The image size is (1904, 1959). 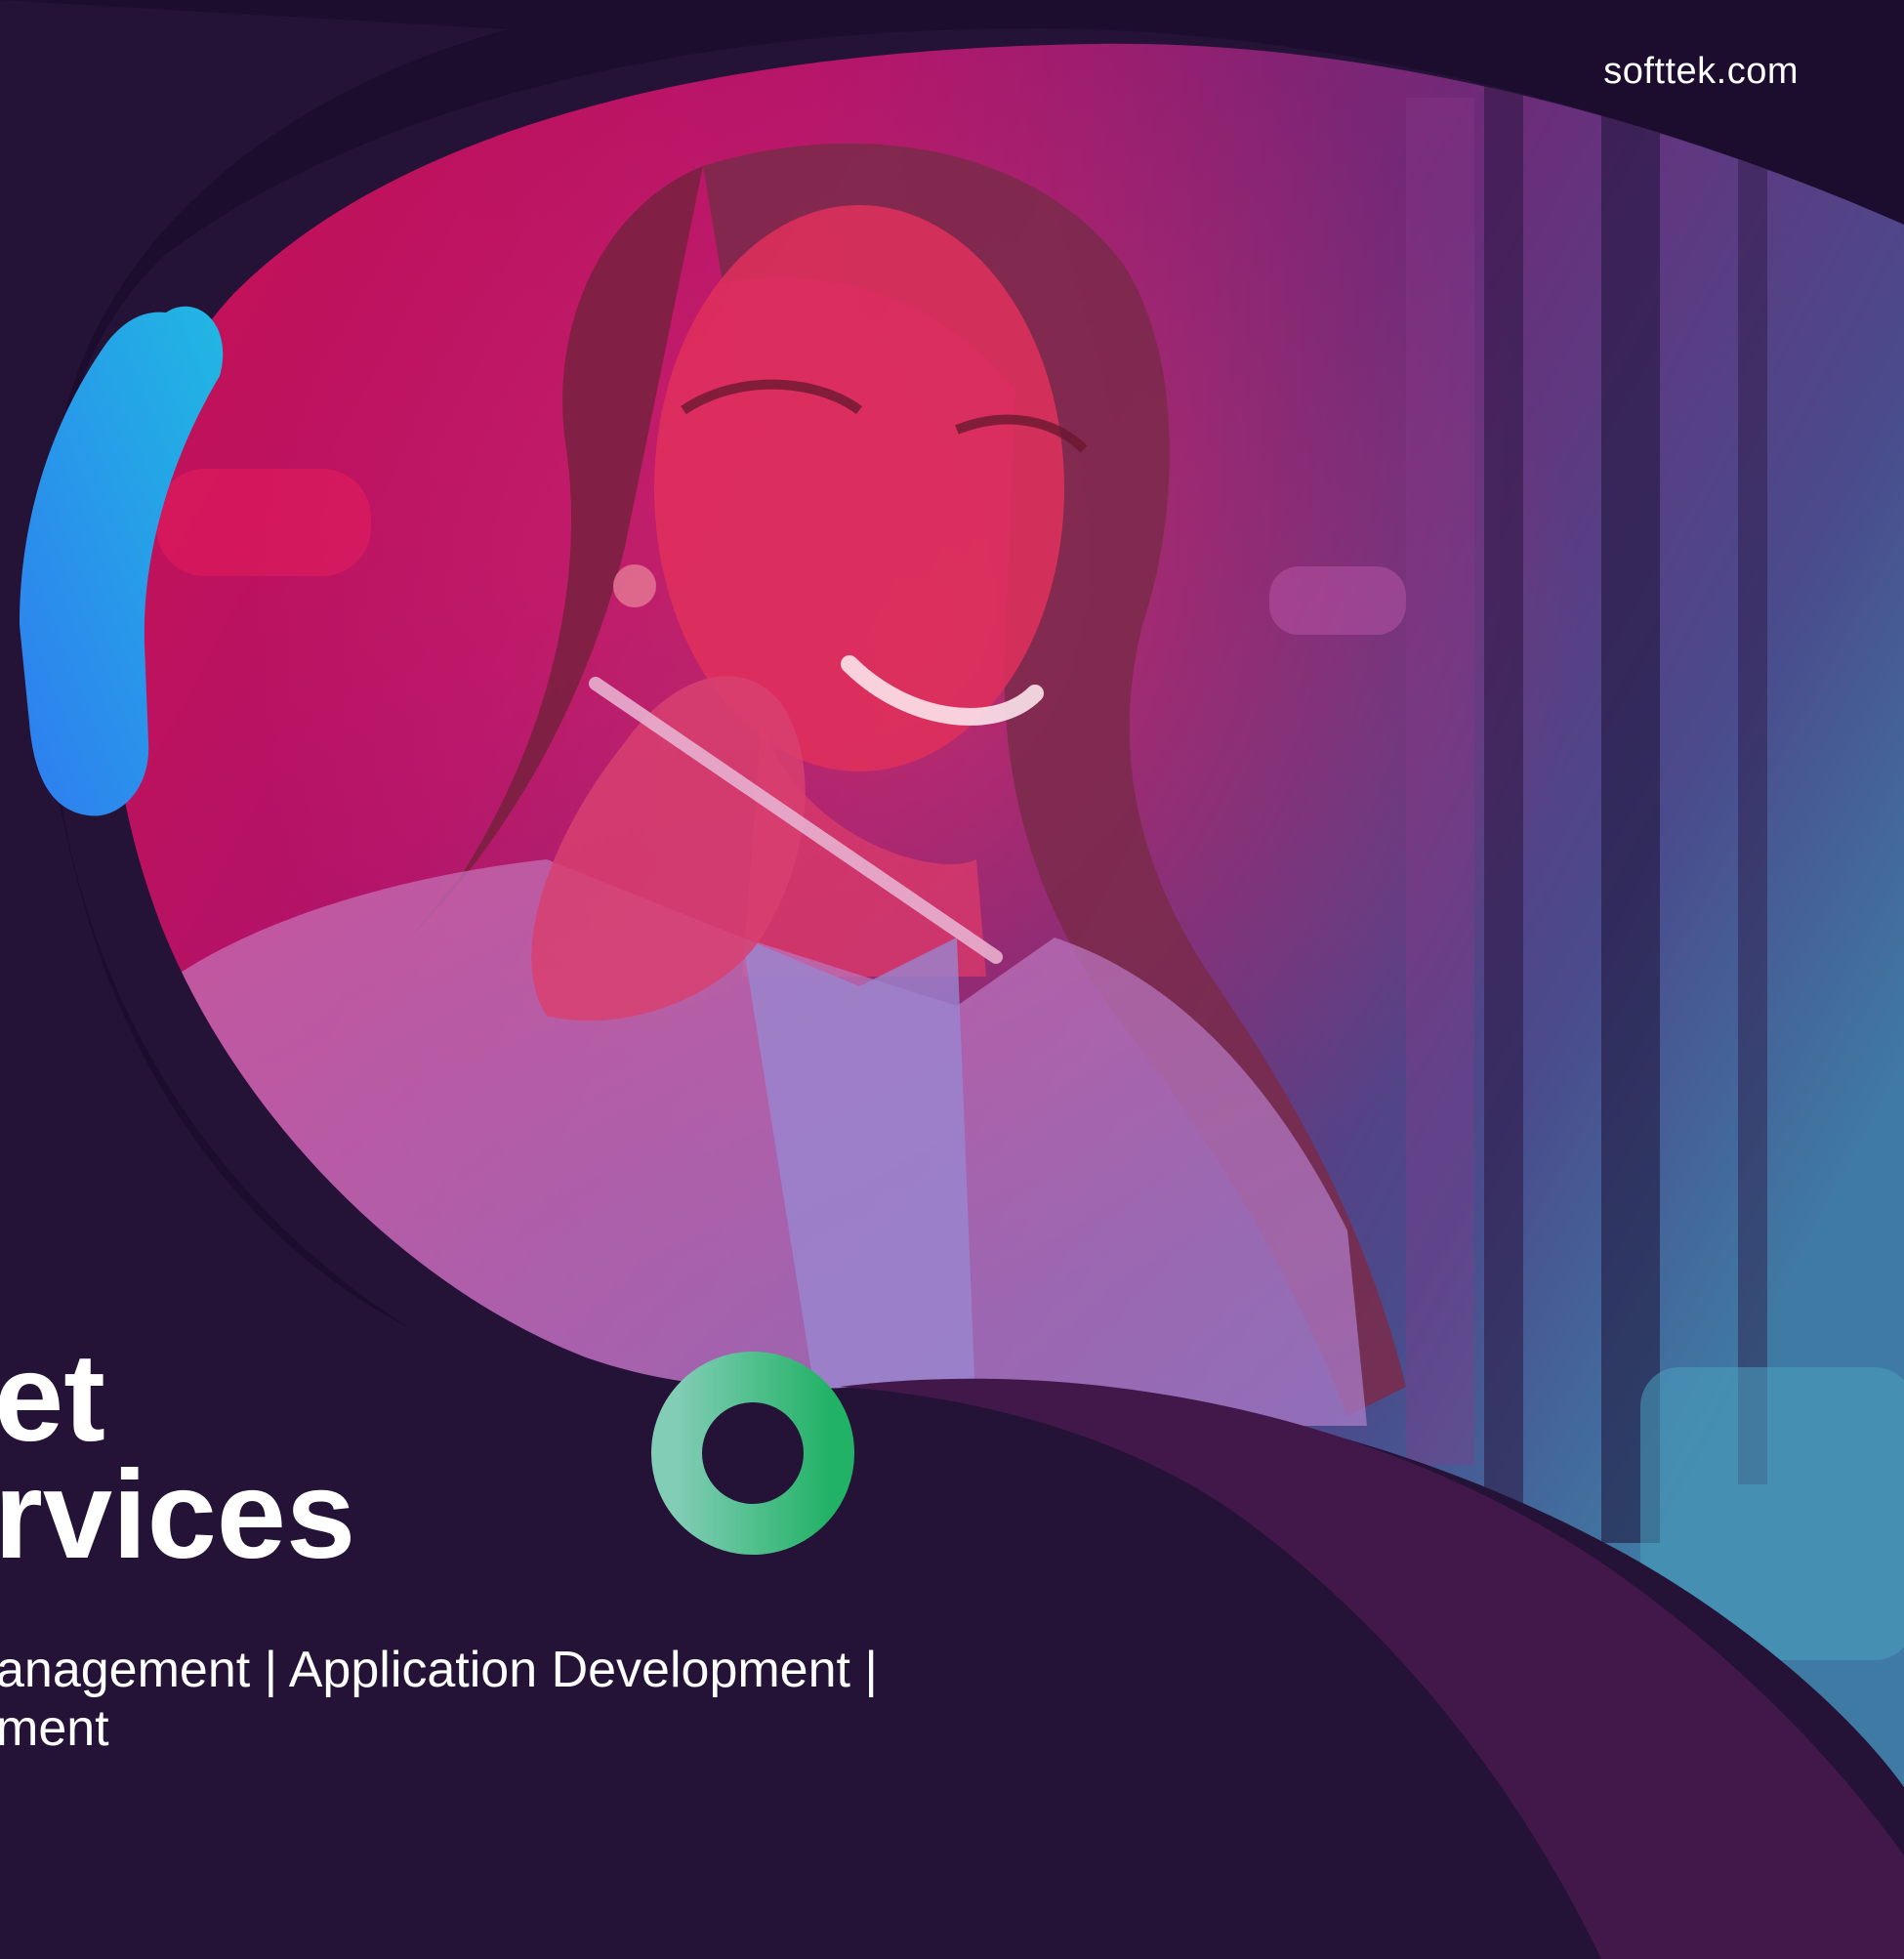 I want to click on page-title: et rvices, so click(x=177, y=1458).